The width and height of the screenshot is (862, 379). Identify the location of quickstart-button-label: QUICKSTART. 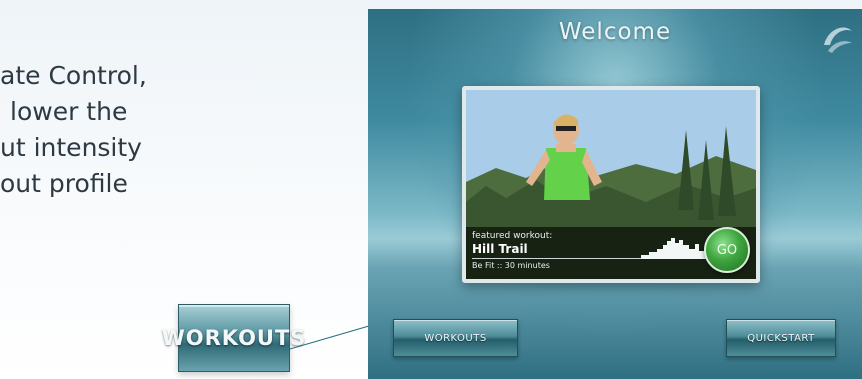
(781, 338).